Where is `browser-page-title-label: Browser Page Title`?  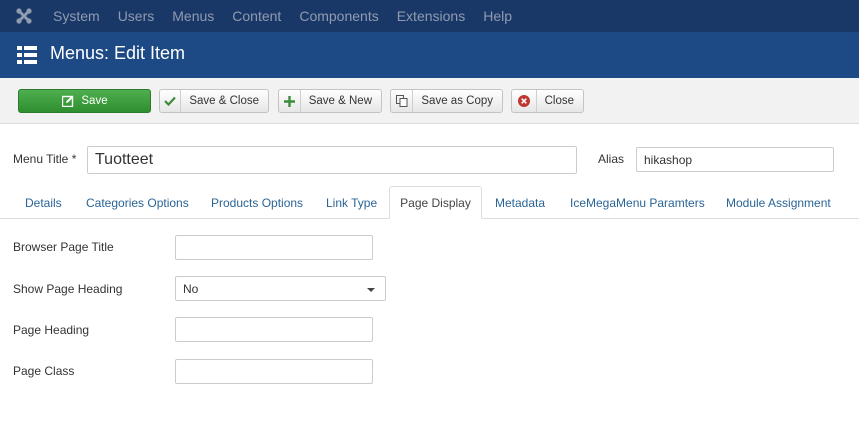 browser-page-title-label: Browser Page Title is located at coordinates (63, 247).